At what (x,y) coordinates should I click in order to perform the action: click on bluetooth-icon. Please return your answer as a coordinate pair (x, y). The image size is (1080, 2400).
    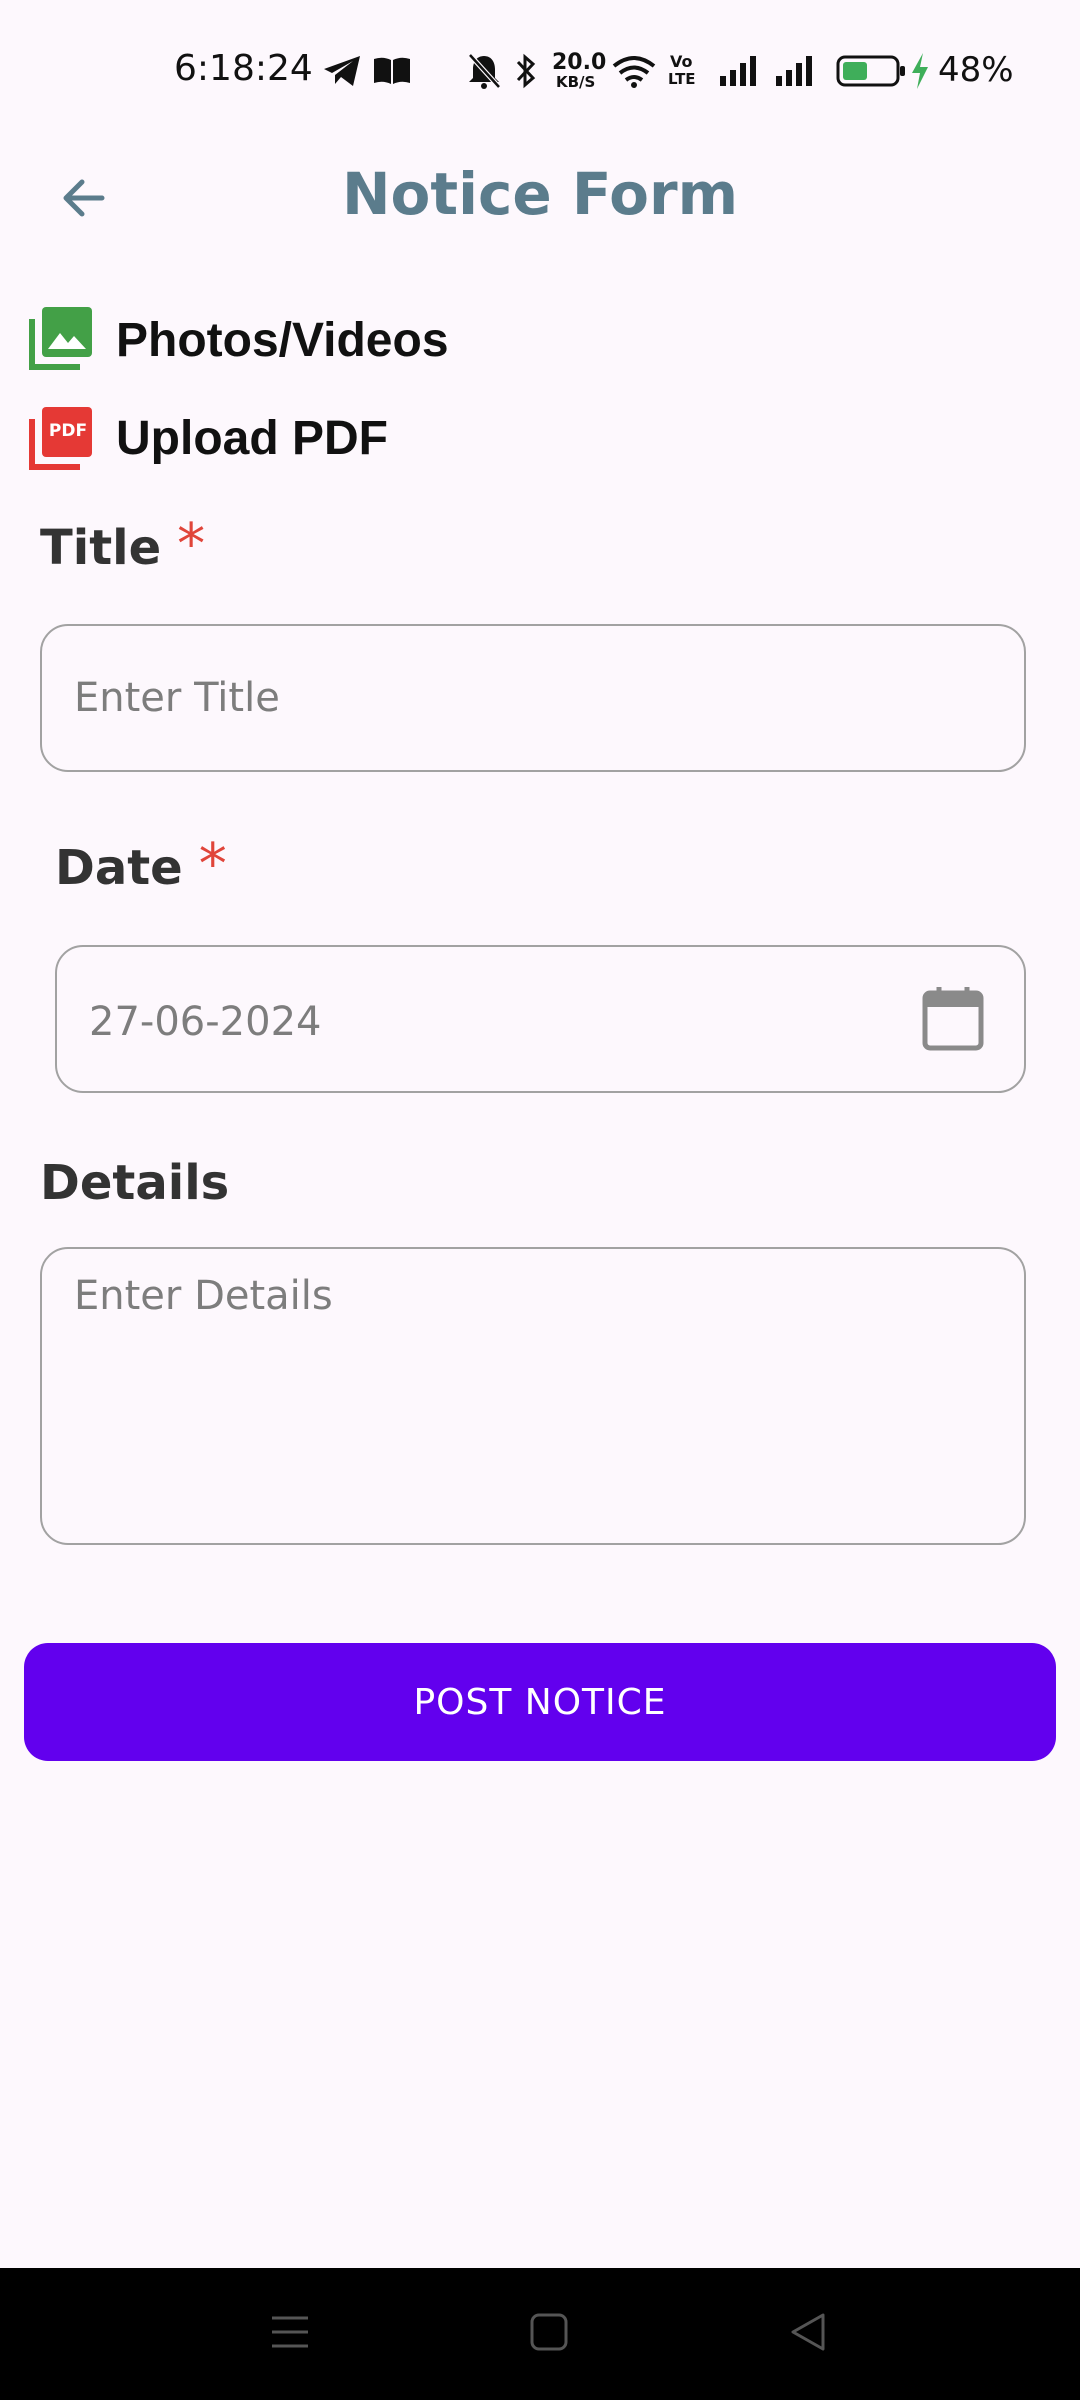
    Looking at the image, I should click on (526, 73).